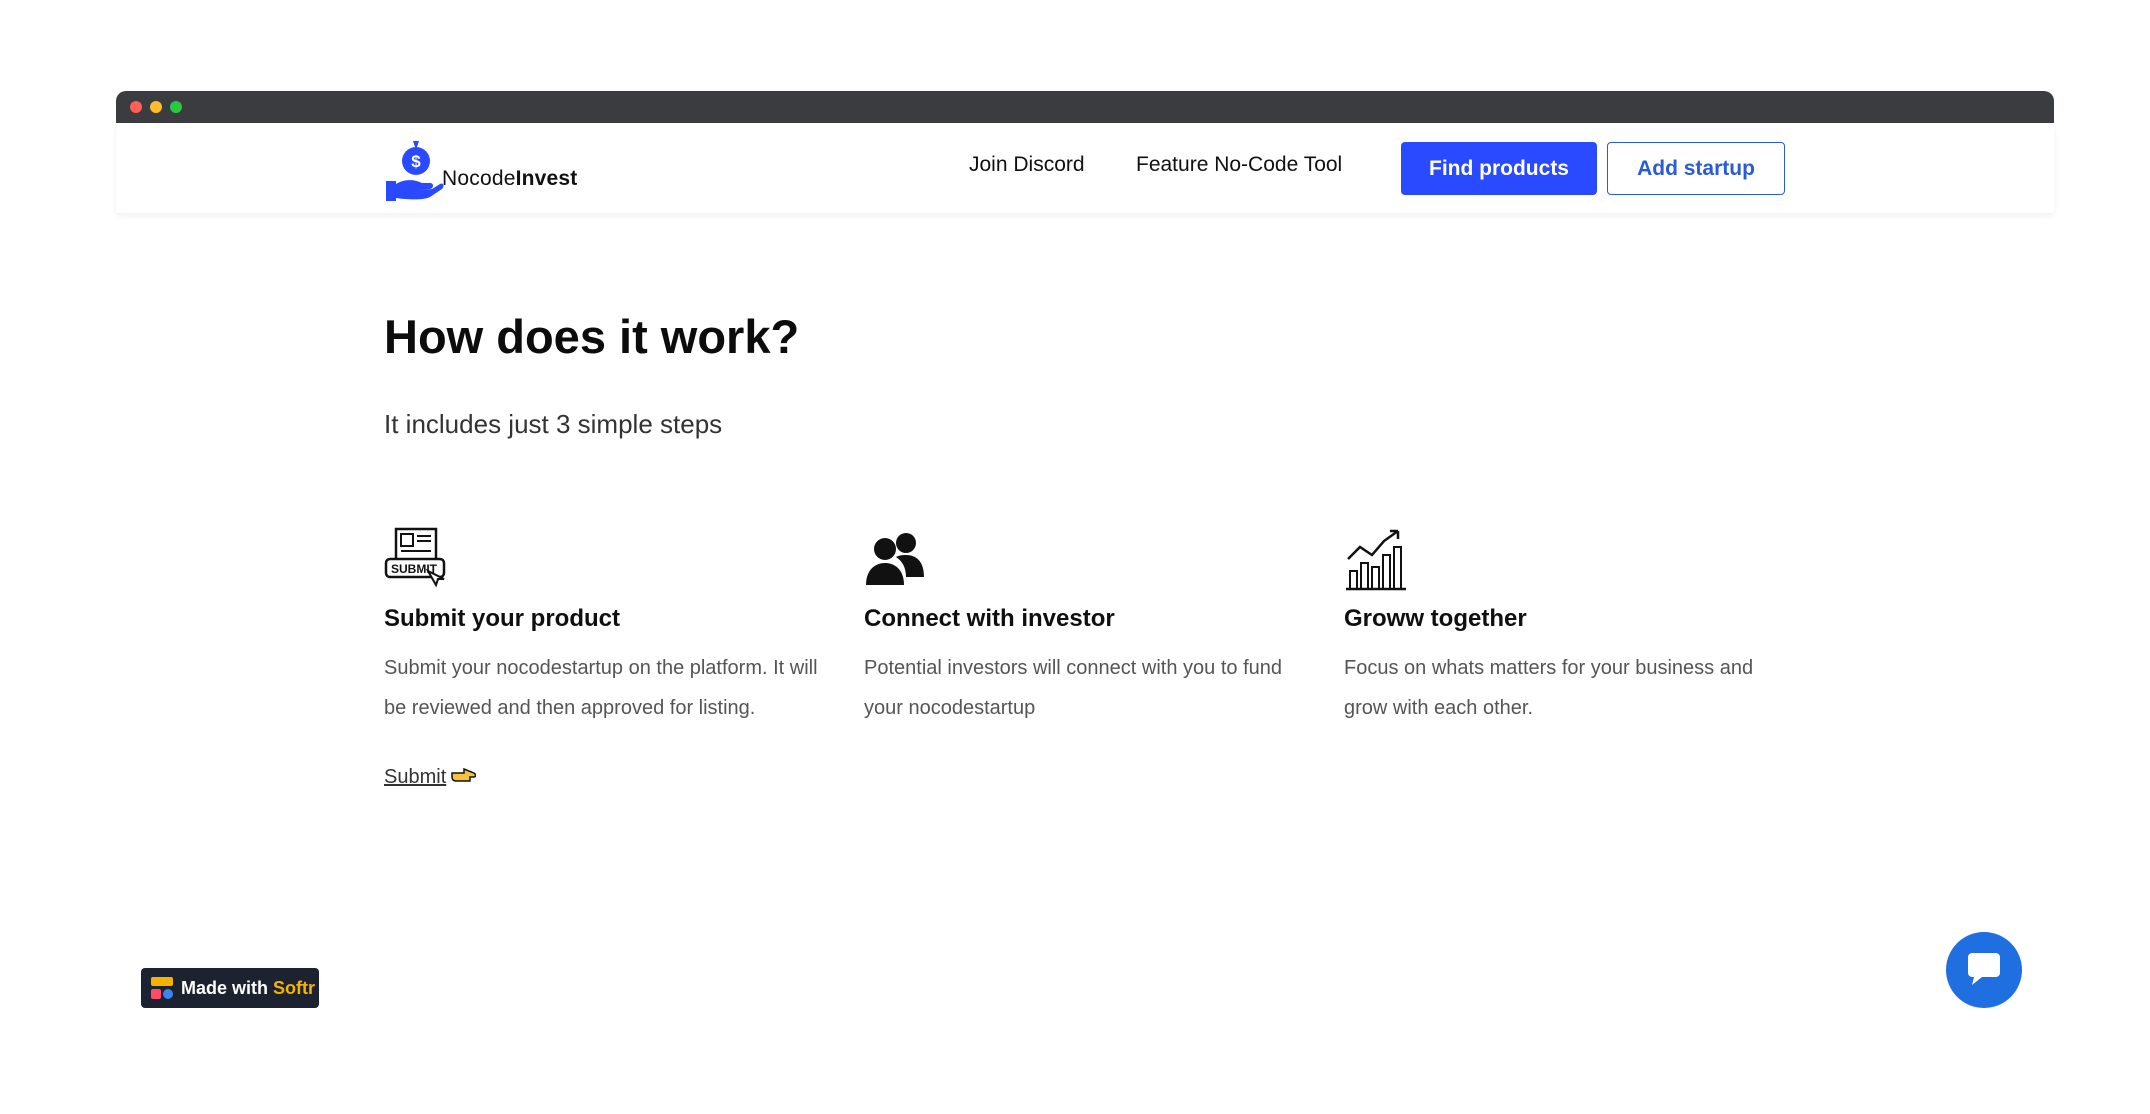  Describe the element at coordinates (1499, 168) in the screenshot. I see `find-products-button: Find products` at that location.